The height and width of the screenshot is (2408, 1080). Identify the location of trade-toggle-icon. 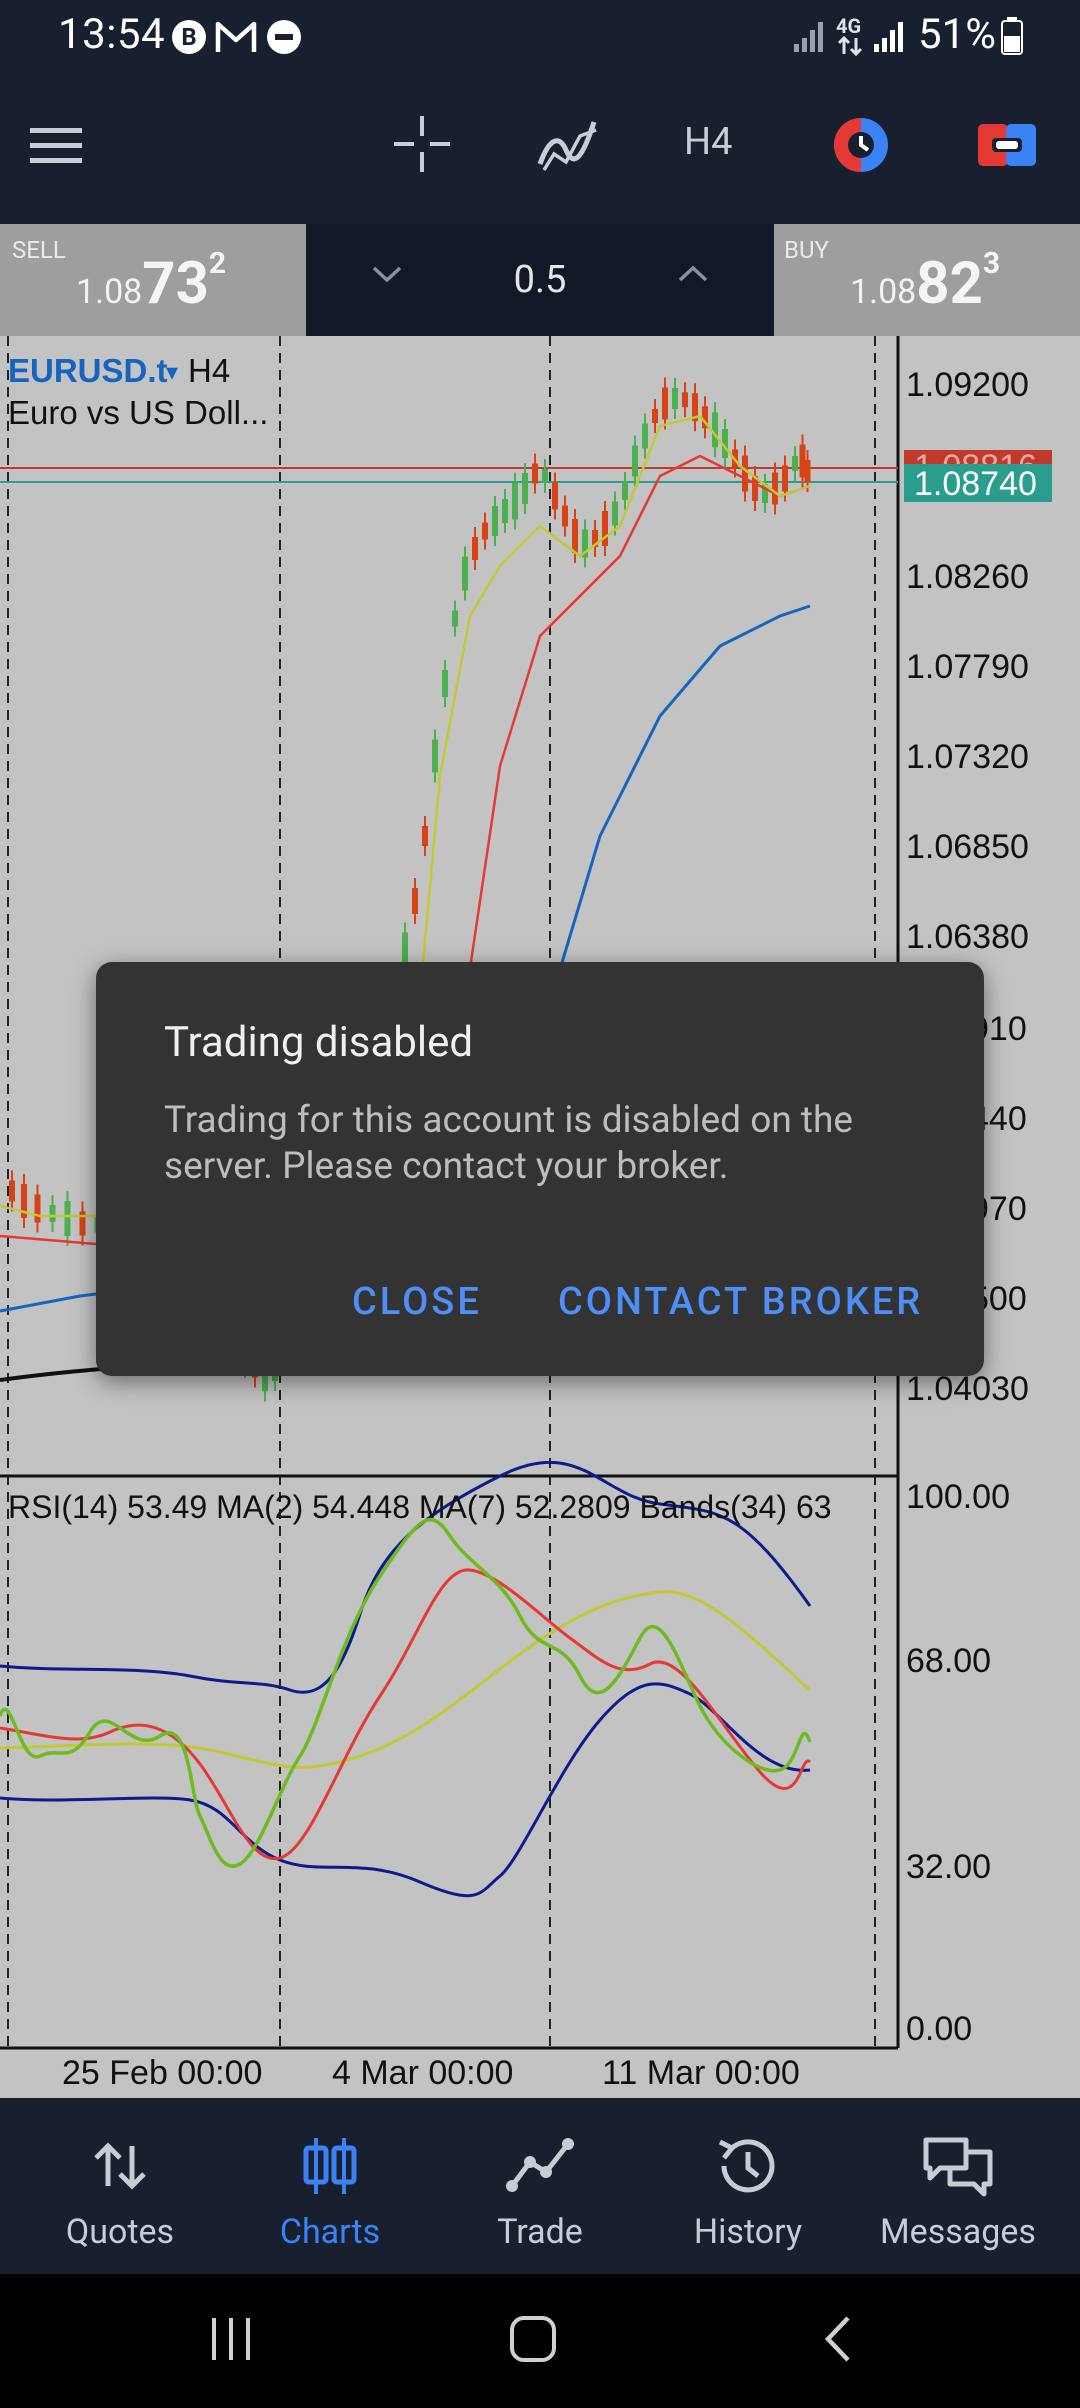
(1007, 145).